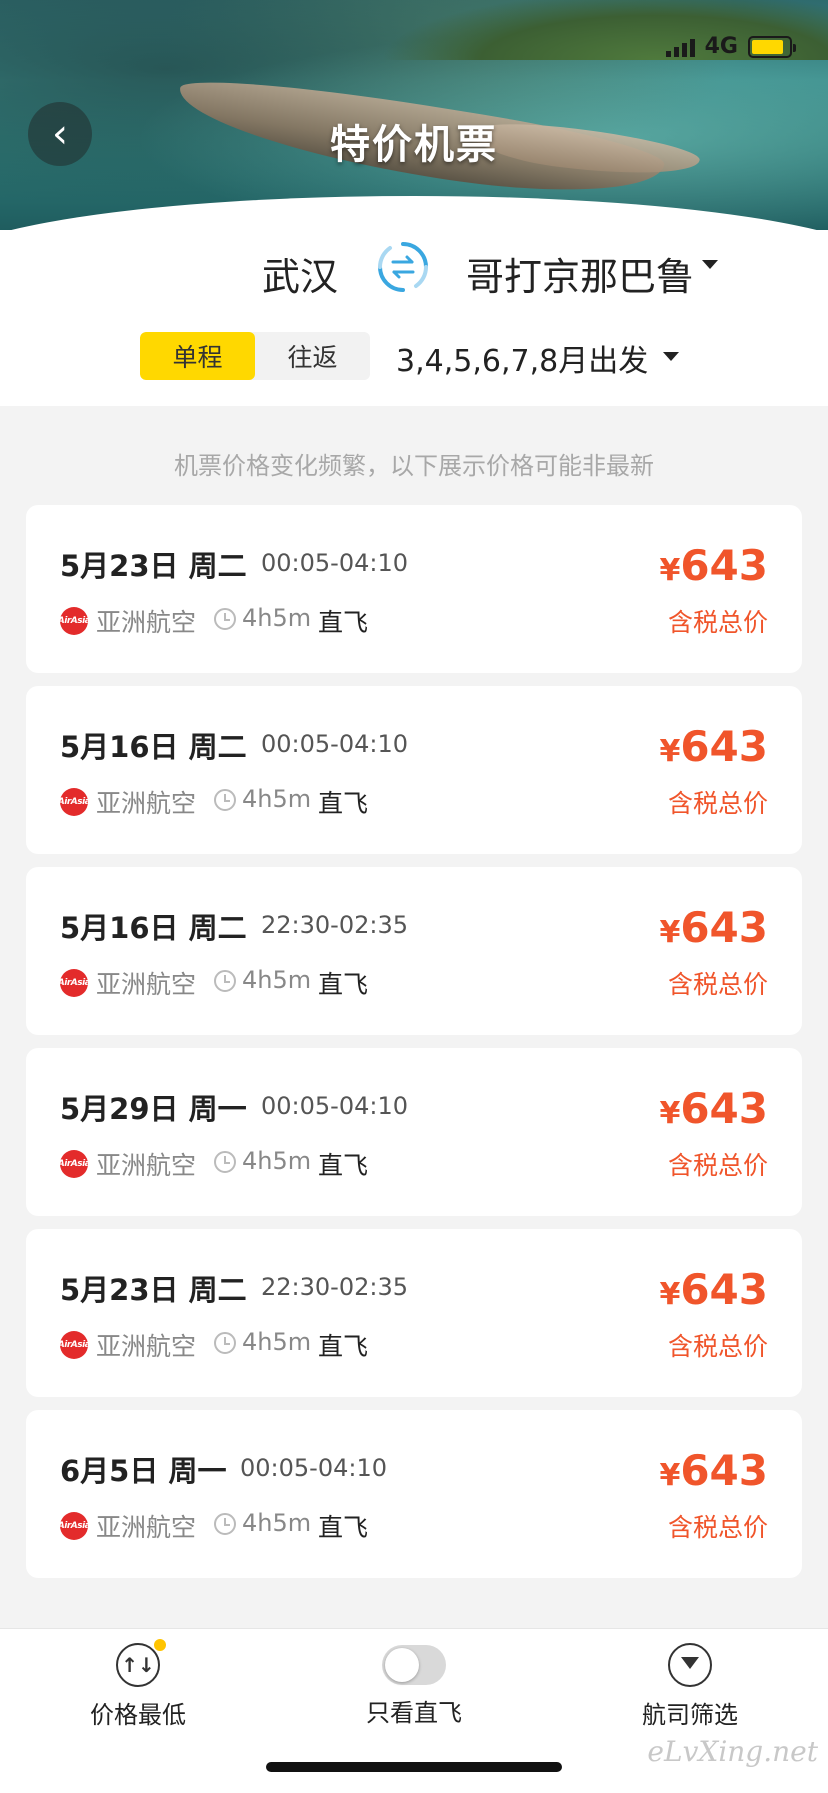 The height and width of the screenshot is (1793, 828). I want to click on battery-level, so click(767, 46).